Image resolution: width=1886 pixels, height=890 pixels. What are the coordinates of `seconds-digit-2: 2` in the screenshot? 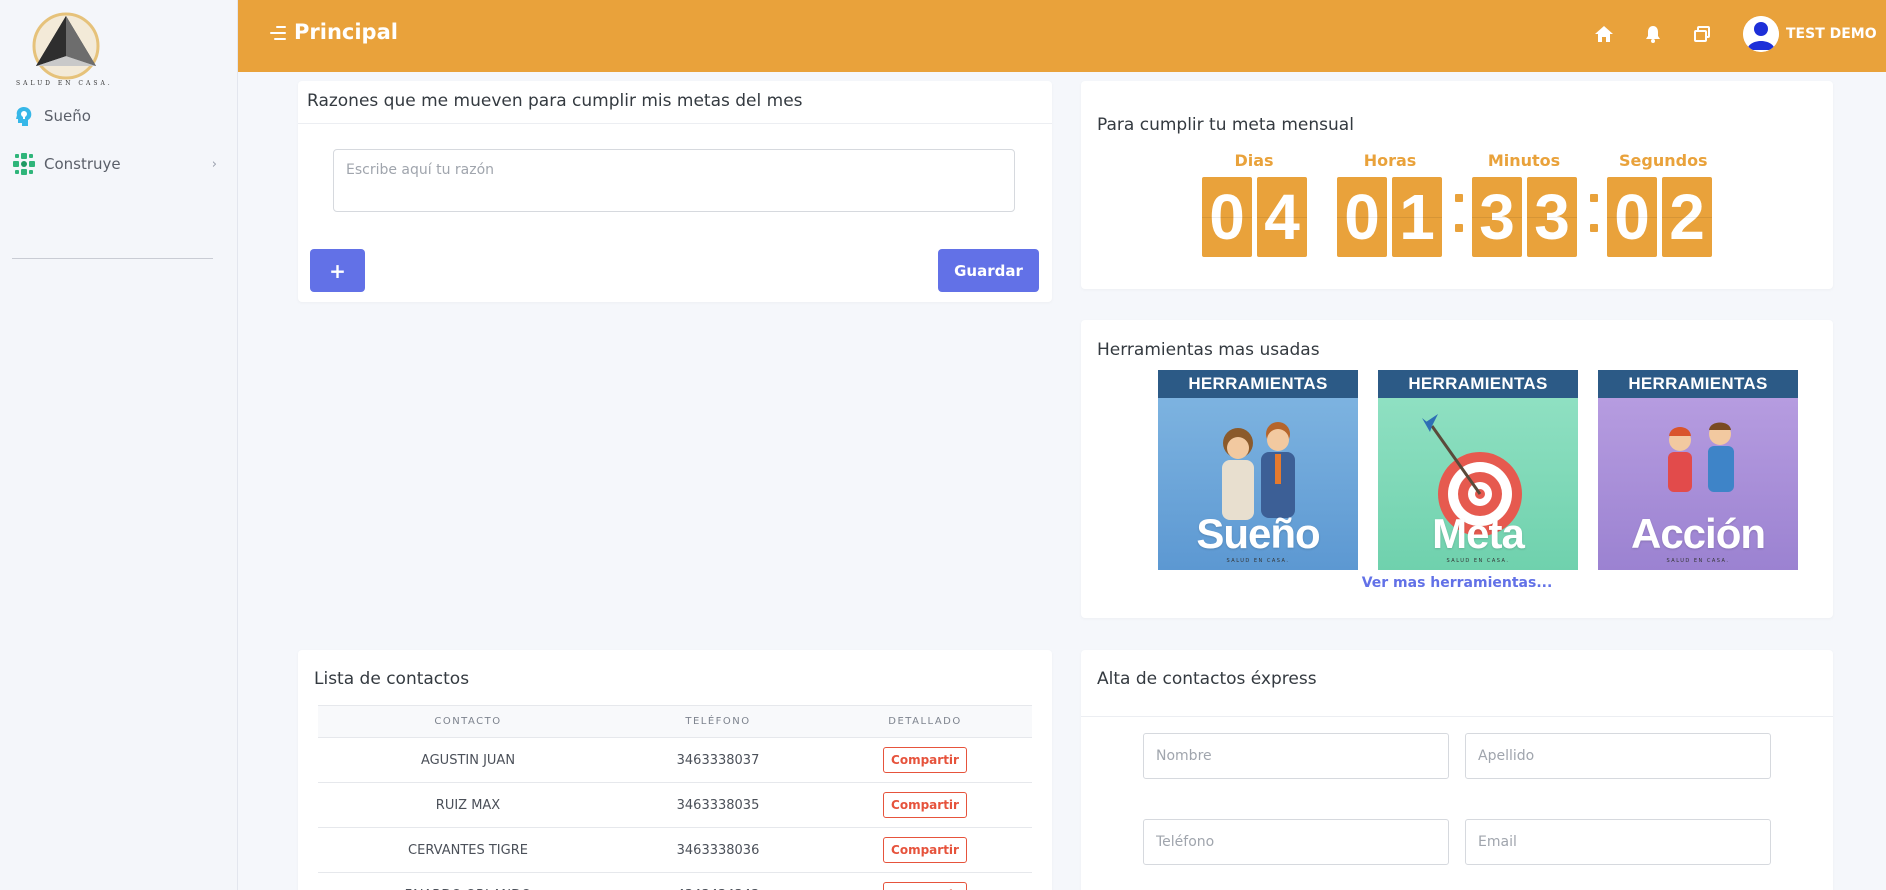 It's located at (1687, 217).